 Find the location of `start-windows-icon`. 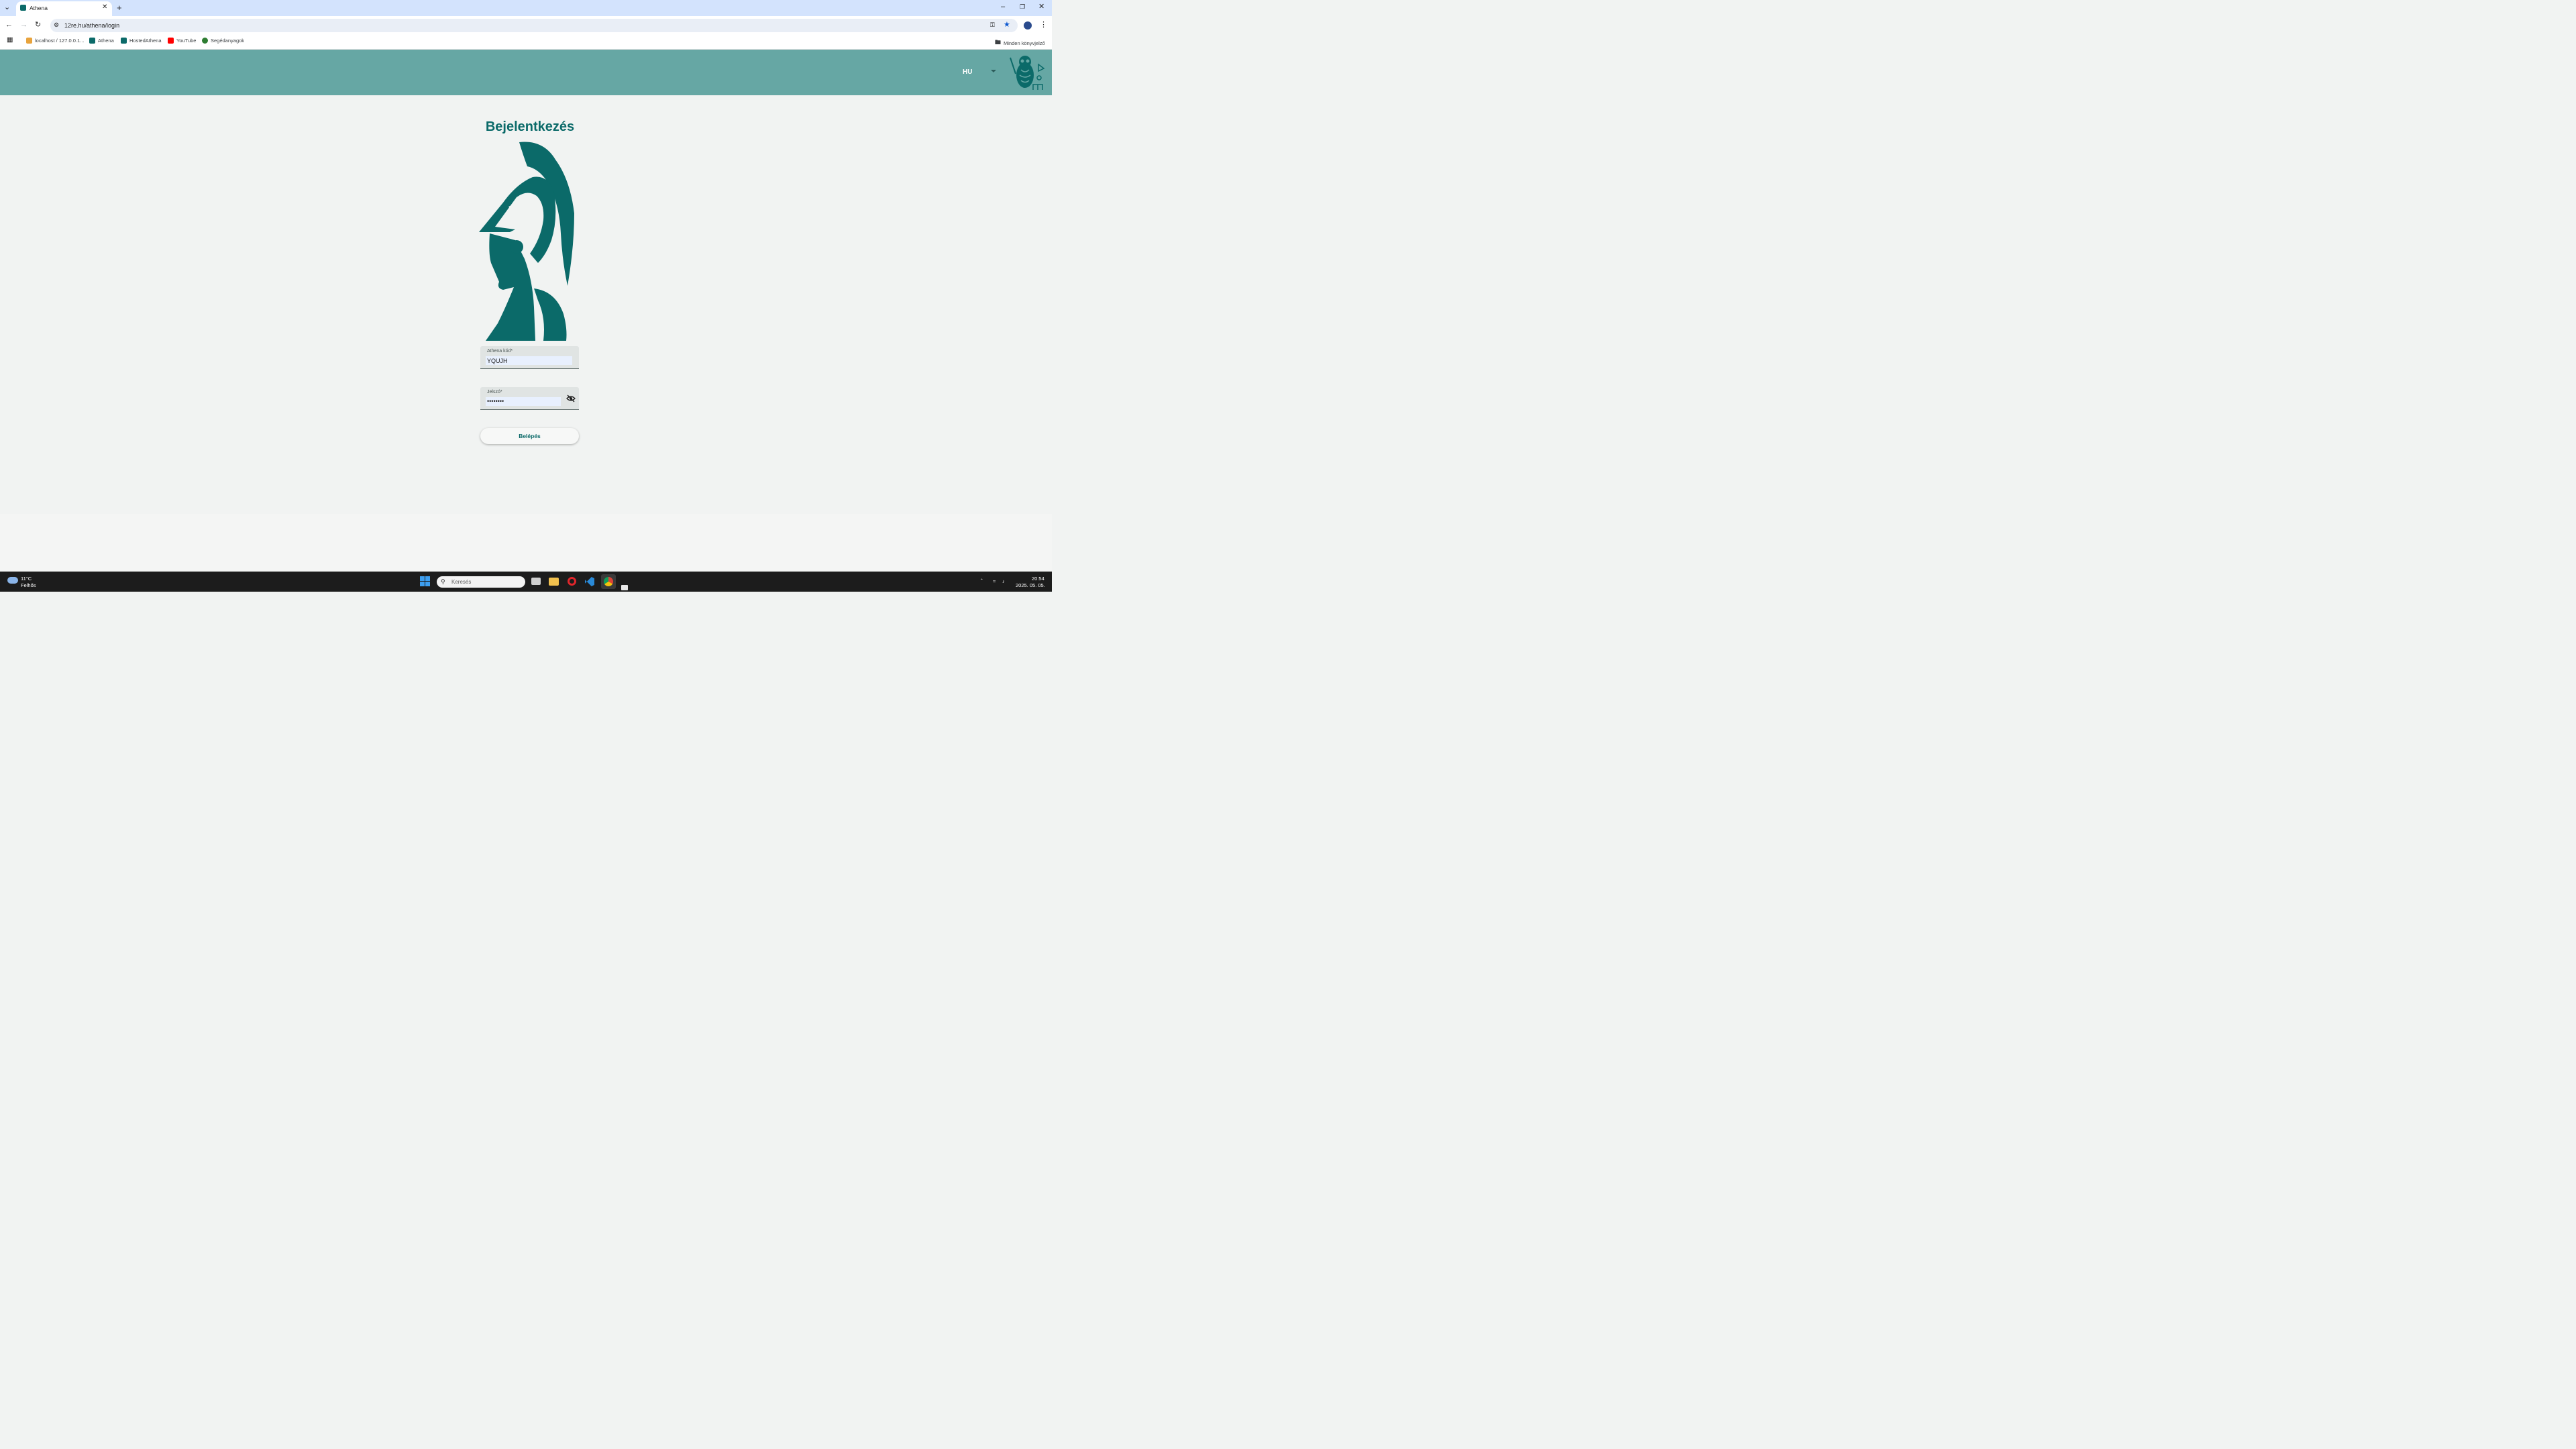

start-windows-icon is located at coordinates (425, 581).